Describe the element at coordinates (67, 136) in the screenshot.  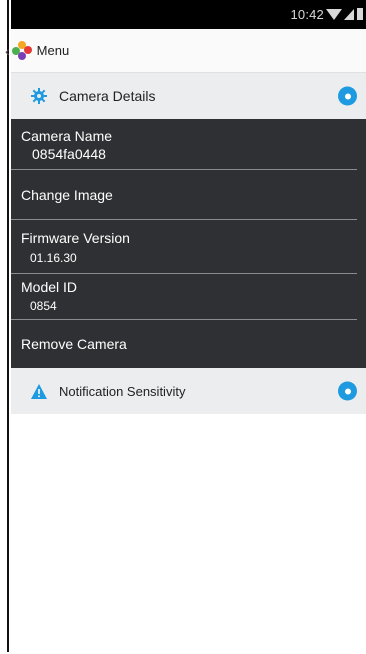
I see `camera-name-label: Camera Name` at that location.